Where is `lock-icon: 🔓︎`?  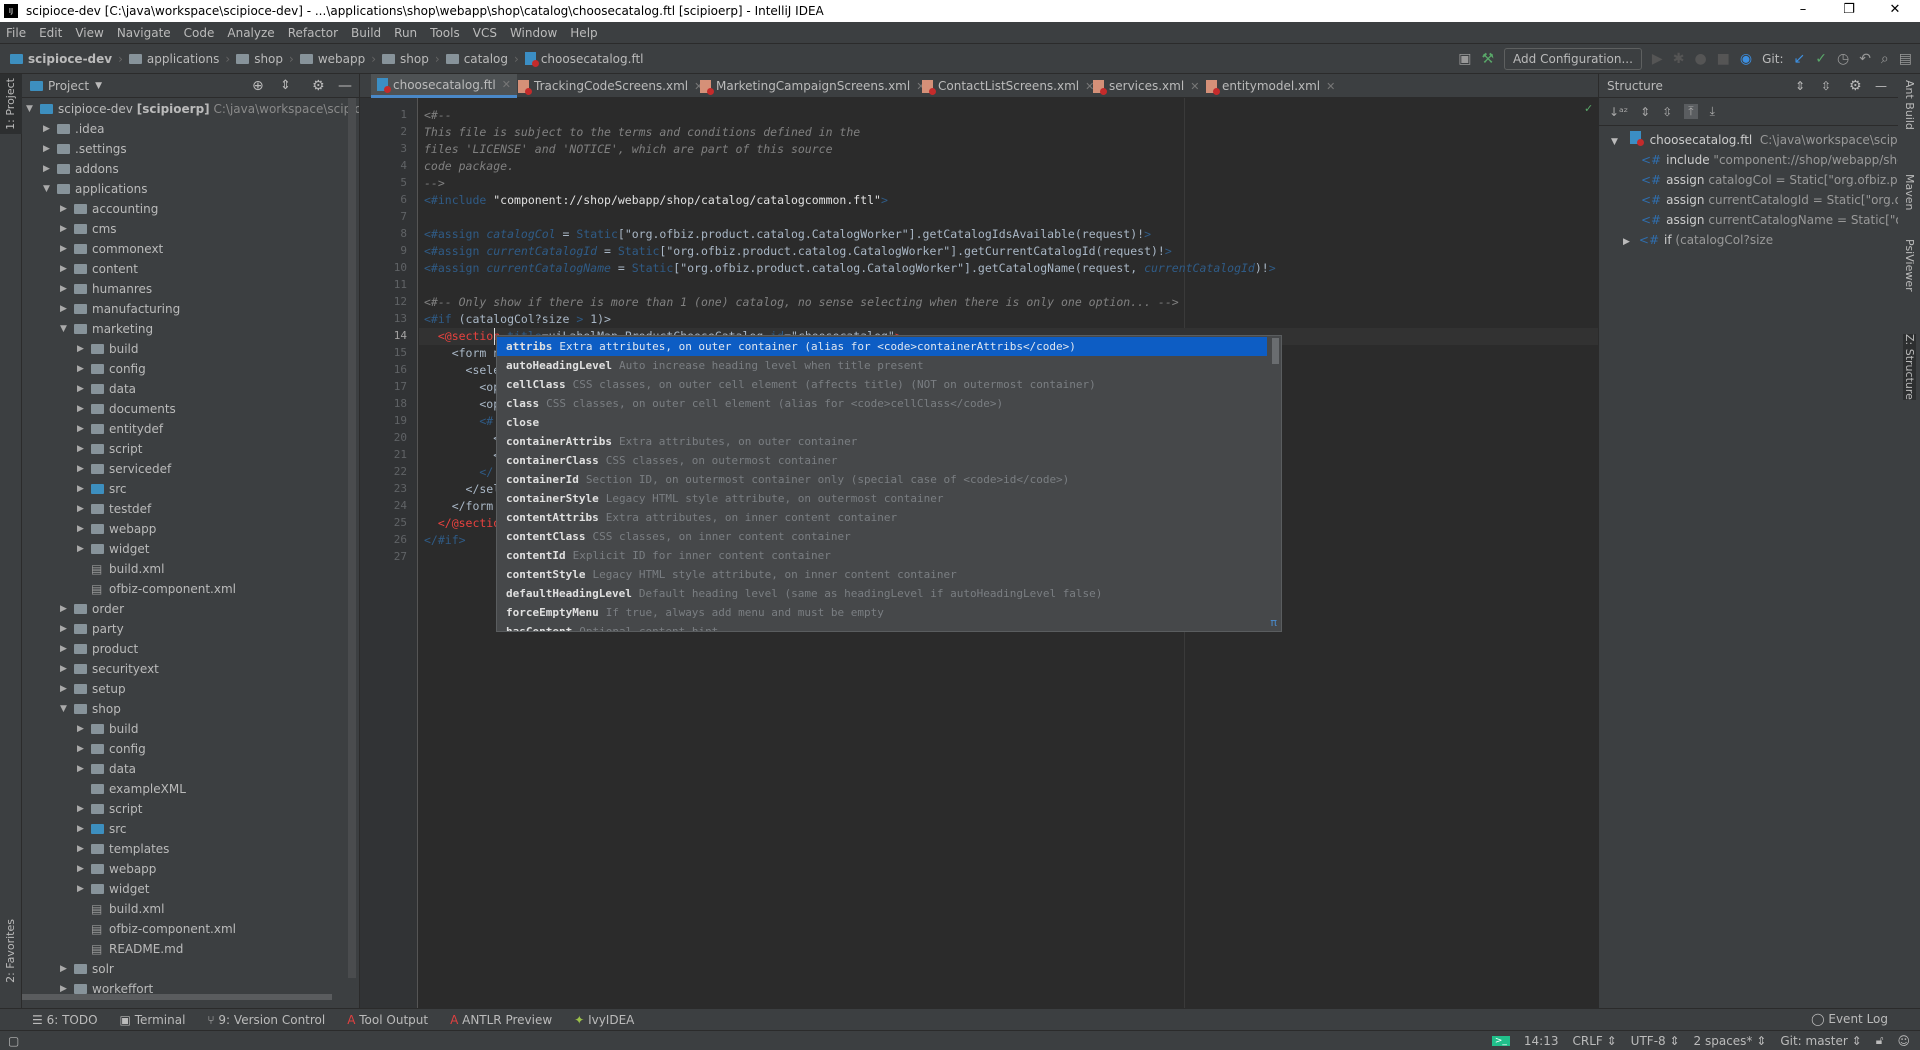
lock-icon: 🔓︎ is located at coordinates (1880, 1040).